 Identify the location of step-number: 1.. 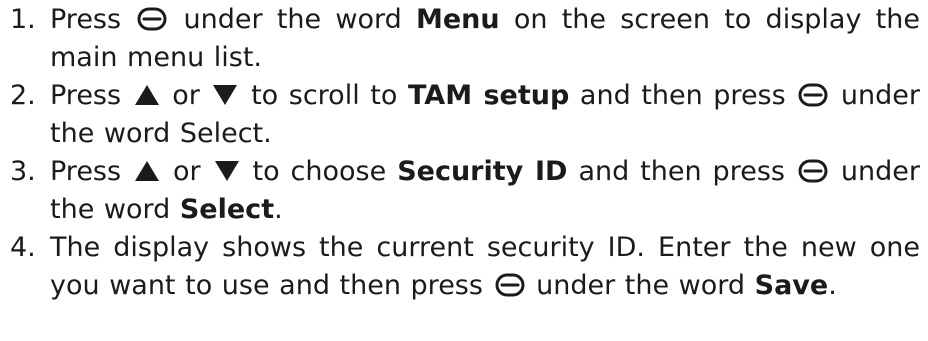
(23, 19).